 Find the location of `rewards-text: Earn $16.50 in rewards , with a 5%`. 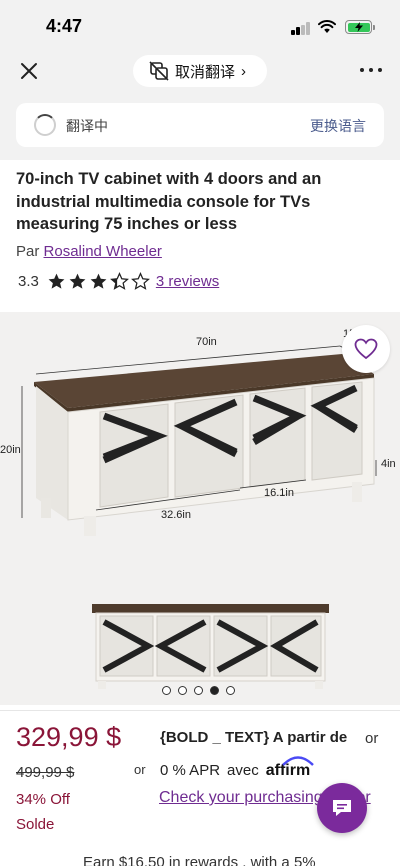

rewards-text: Earn $16.50 in rewards , with a 5% is located at coordinates (199, 860).